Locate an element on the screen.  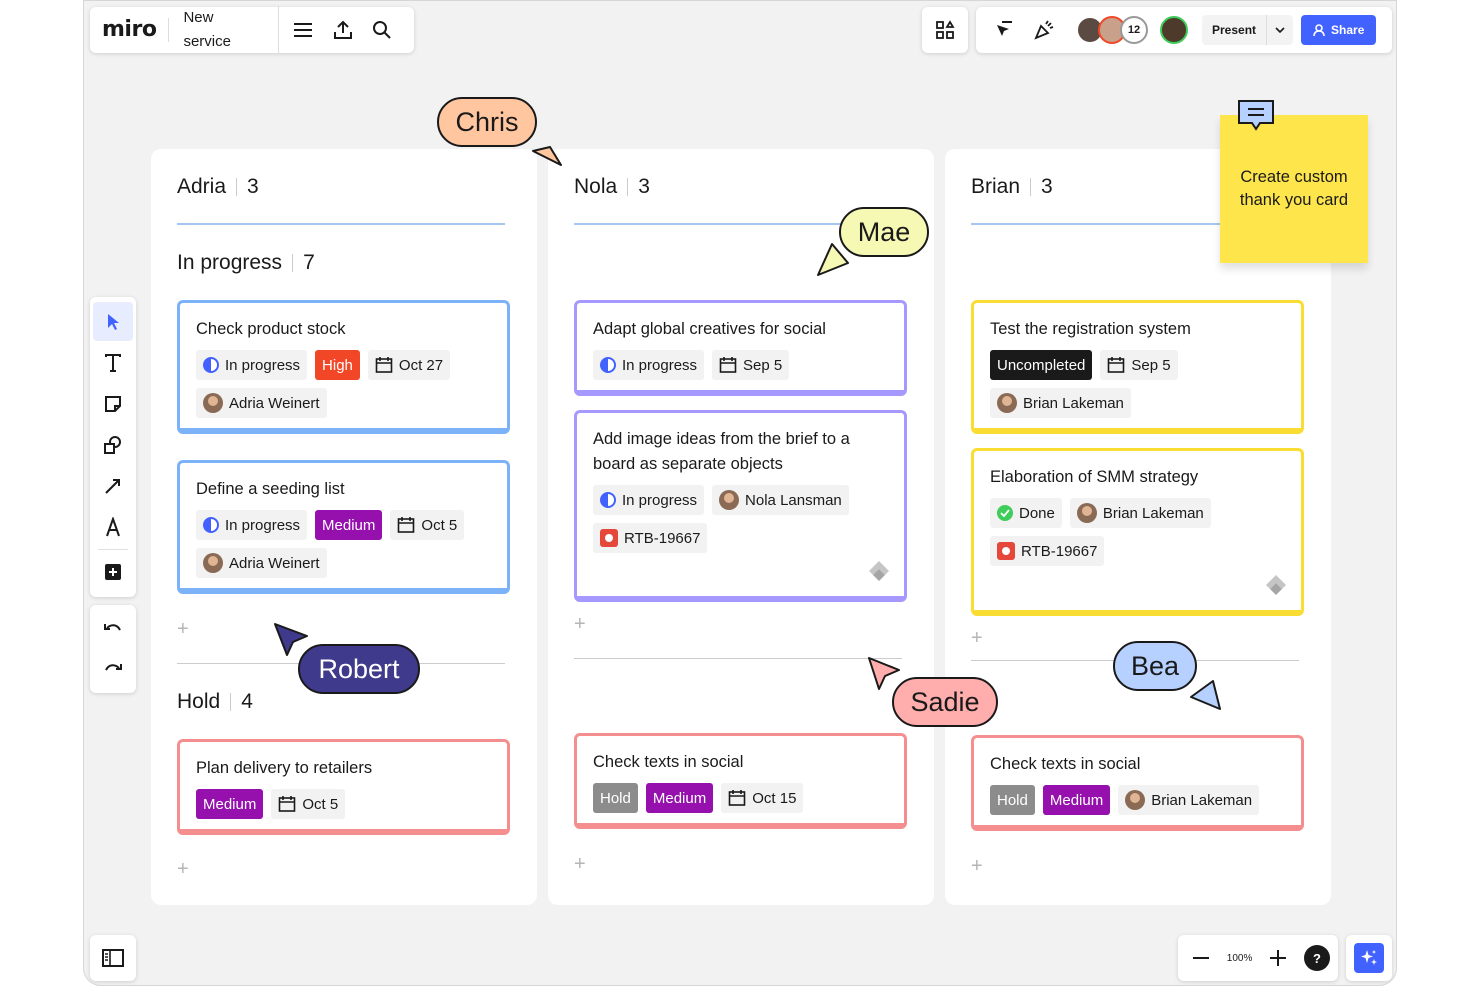
share-button: Share is located at coordinates (1339, 30).